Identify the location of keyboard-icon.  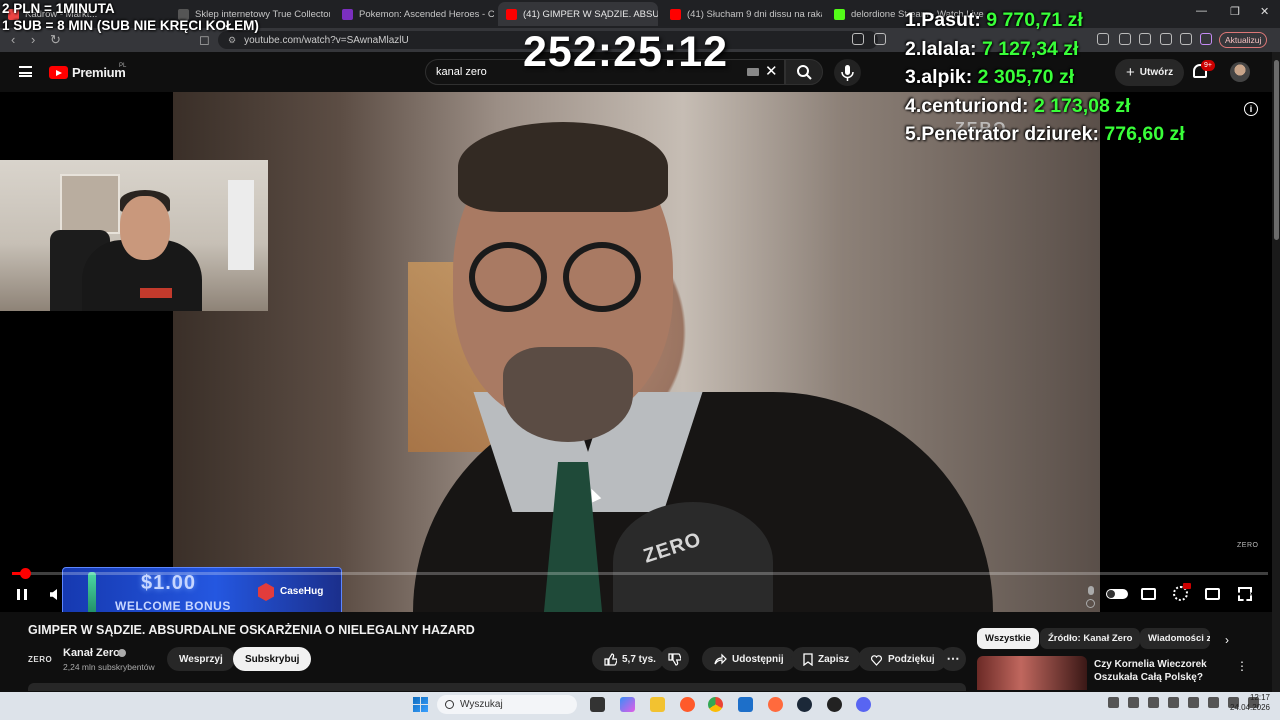
(753, 72).